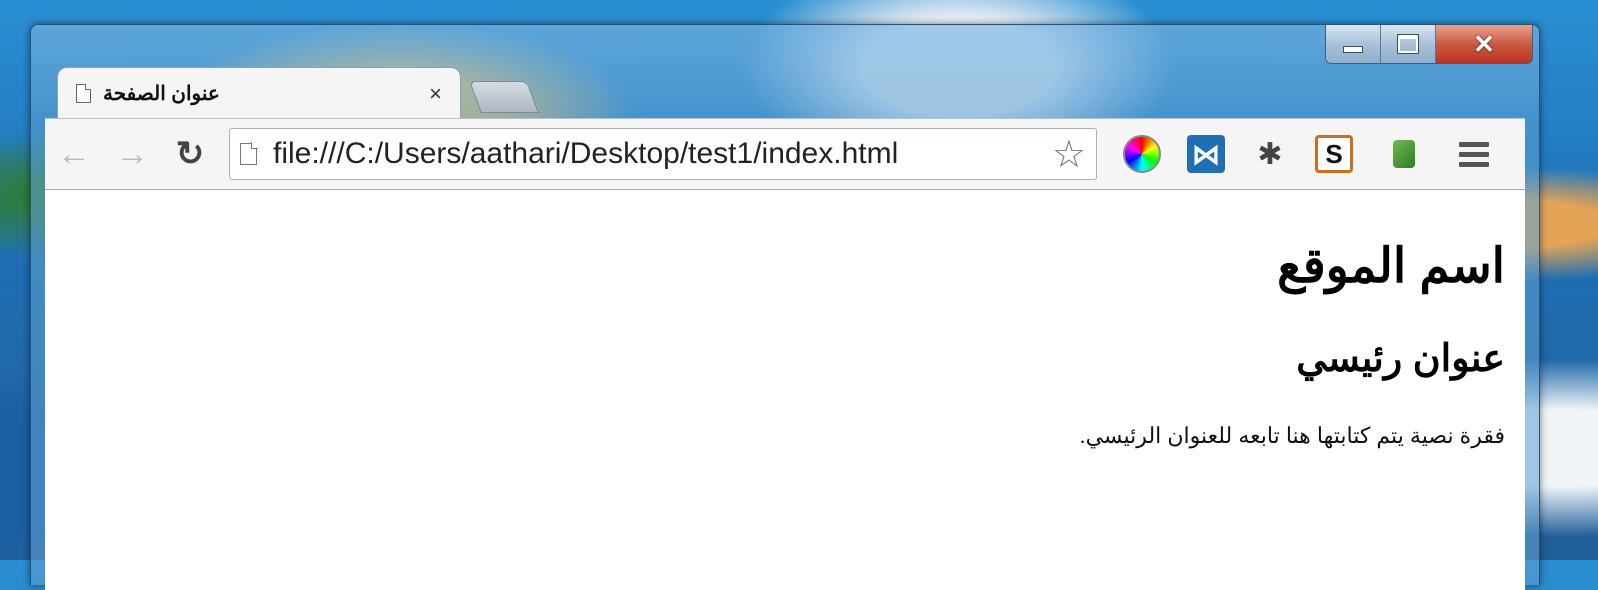  What do you see at coordinates (132, 154) in the screenshot?
I see `forward-button: →` at bounding box center [132, 154].